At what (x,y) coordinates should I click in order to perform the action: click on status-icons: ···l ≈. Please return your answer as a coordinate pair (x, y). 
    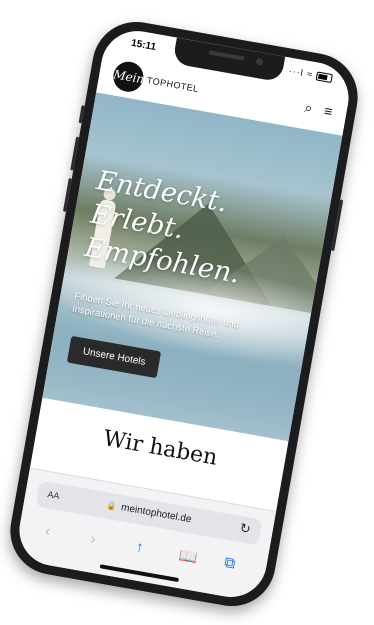
    Looking at the image, I should click on (310, 75).